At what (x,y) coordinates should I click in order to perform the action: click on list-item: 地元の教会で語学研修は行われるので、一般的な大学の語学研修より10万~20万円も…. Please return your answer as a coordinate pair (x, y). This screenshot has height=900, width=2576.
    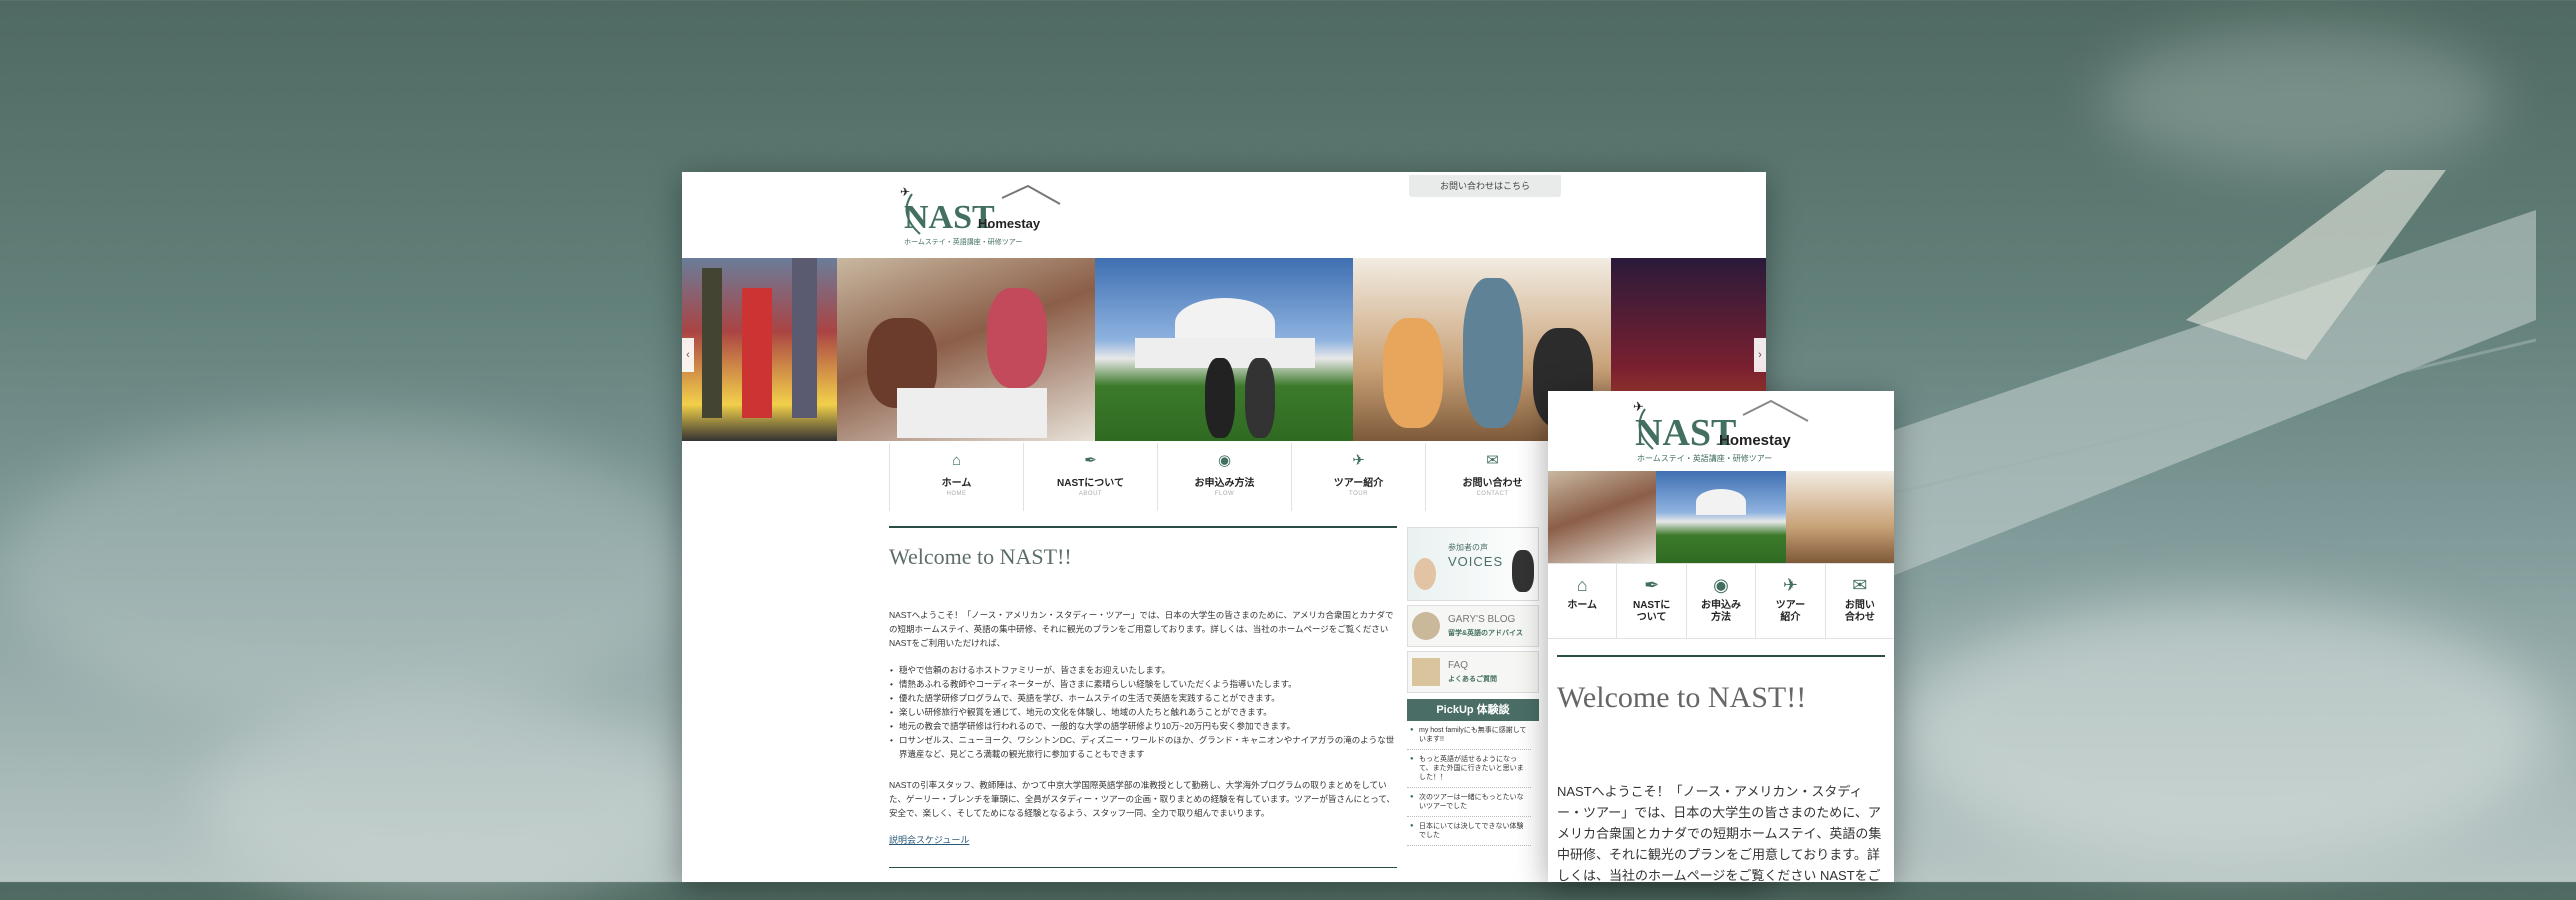
    Looking at the image, I should click on (1143, 726).